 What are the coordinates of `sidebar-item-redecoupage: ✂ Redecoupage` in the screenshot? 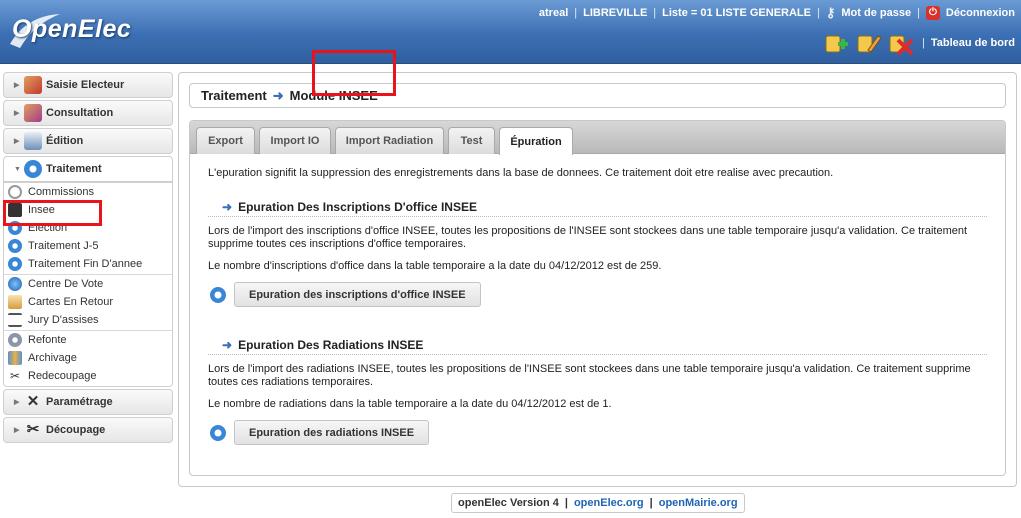 It's located at (88, 376).